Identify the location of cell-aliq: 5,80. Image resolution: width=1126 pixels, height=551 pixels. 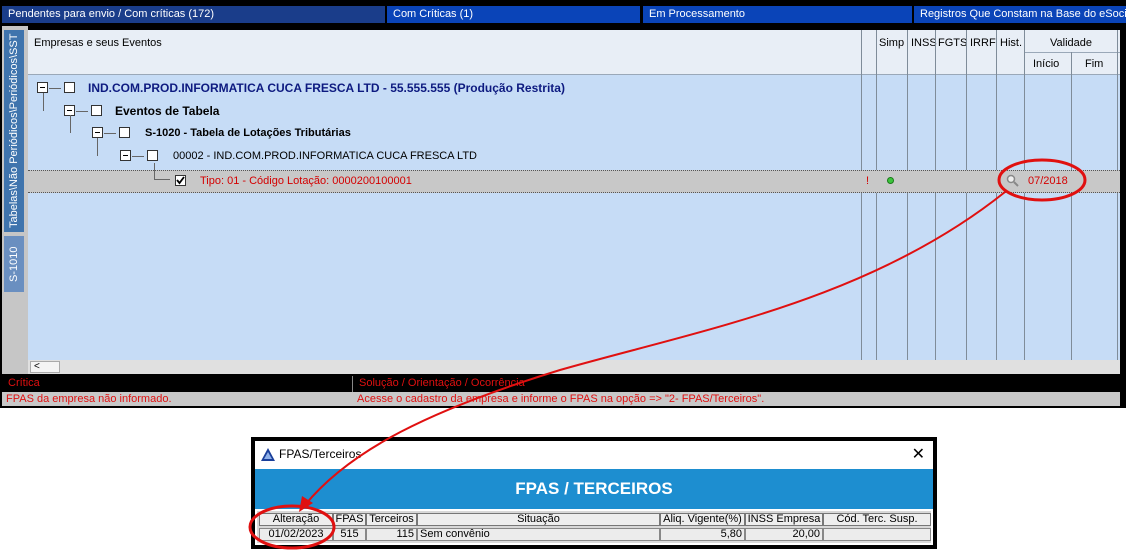
(702, 534).